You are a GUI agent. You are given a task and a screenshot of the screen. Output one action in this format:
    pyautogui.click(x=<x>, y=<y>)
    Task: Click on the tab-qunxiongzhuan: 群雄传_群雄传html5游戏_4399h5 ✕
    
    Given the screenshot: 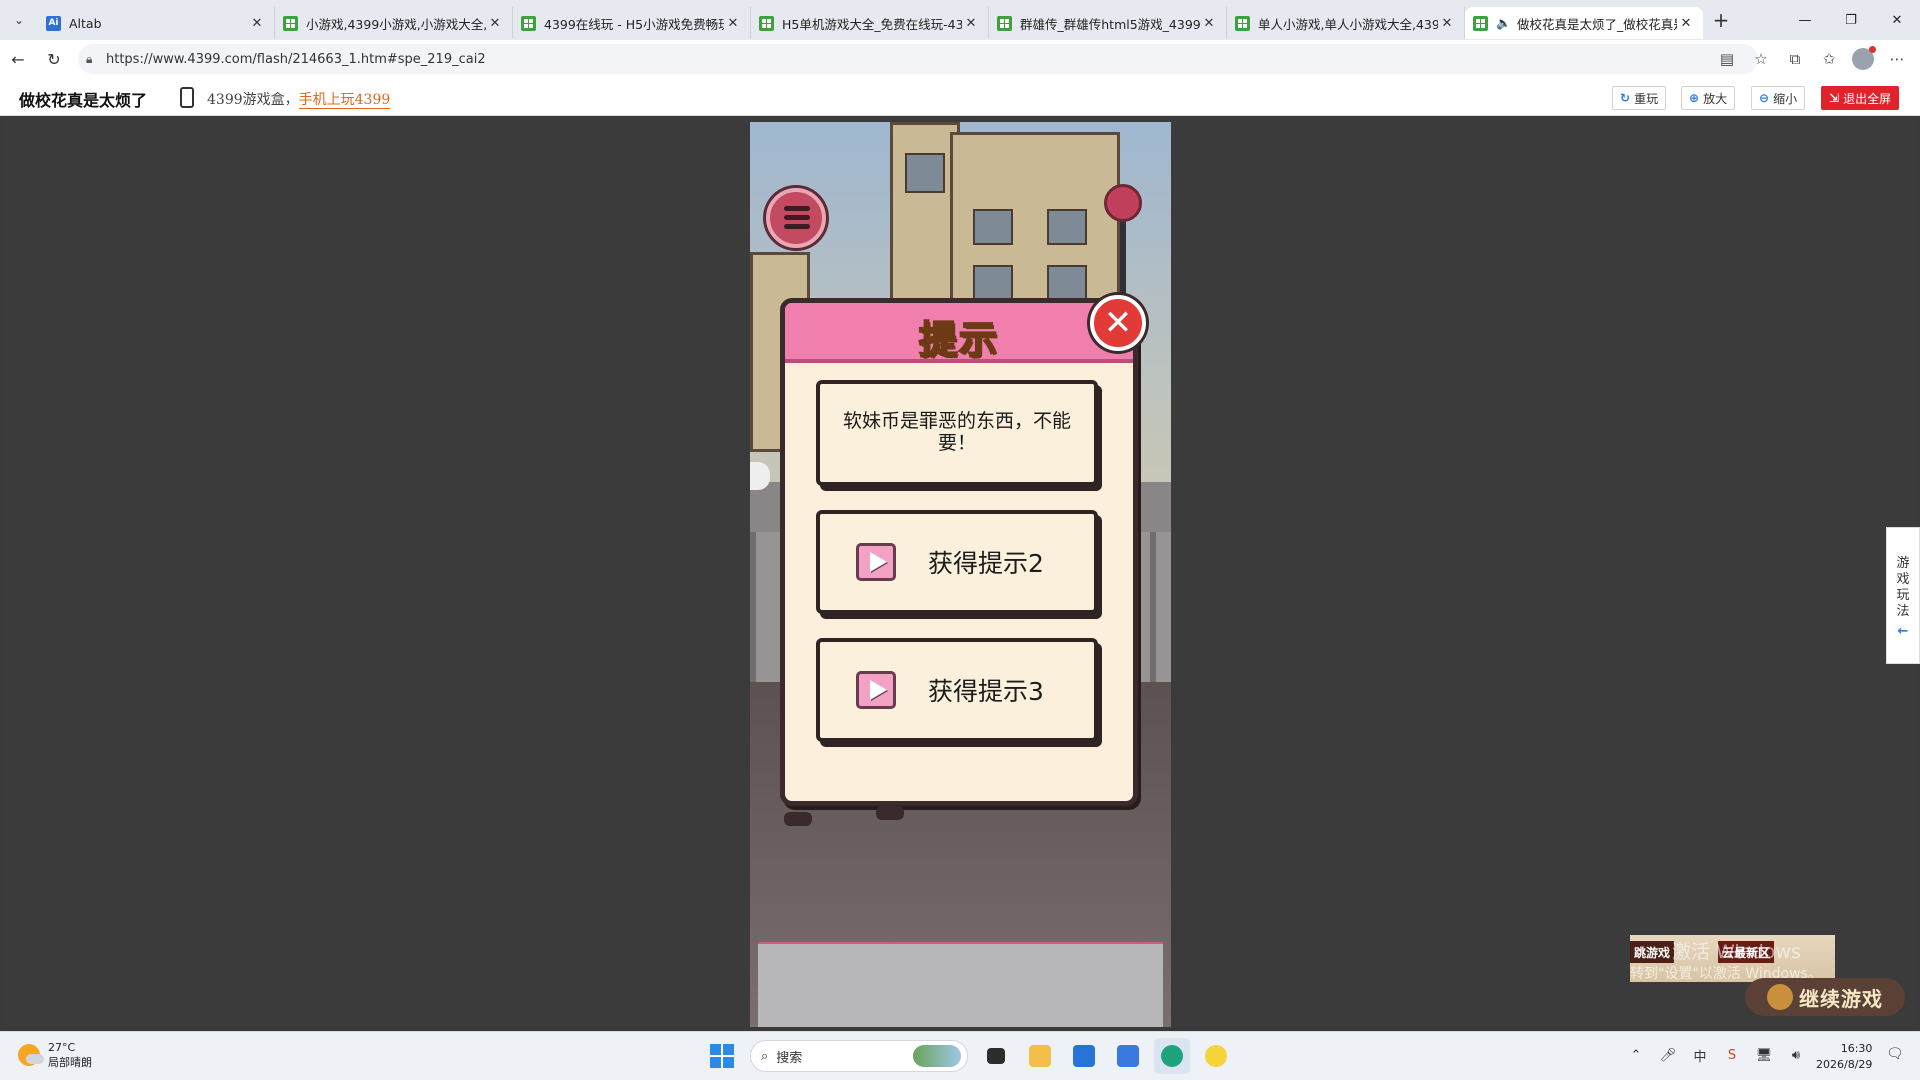 What is the action you would take?
    pyautogui.click(x=1108, y=23)
    